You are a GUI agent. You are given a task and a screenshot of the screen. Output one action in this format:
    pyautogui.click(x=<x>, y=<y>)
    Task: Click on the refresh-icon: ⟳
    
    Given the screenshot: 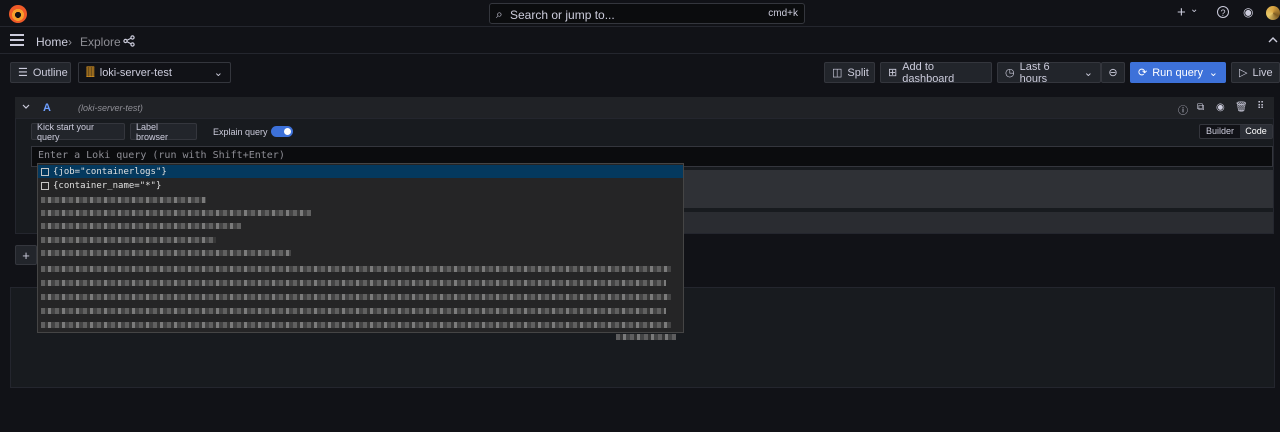 What is the action you would take?
    pyautogui.click(x=1143, y=73)
    